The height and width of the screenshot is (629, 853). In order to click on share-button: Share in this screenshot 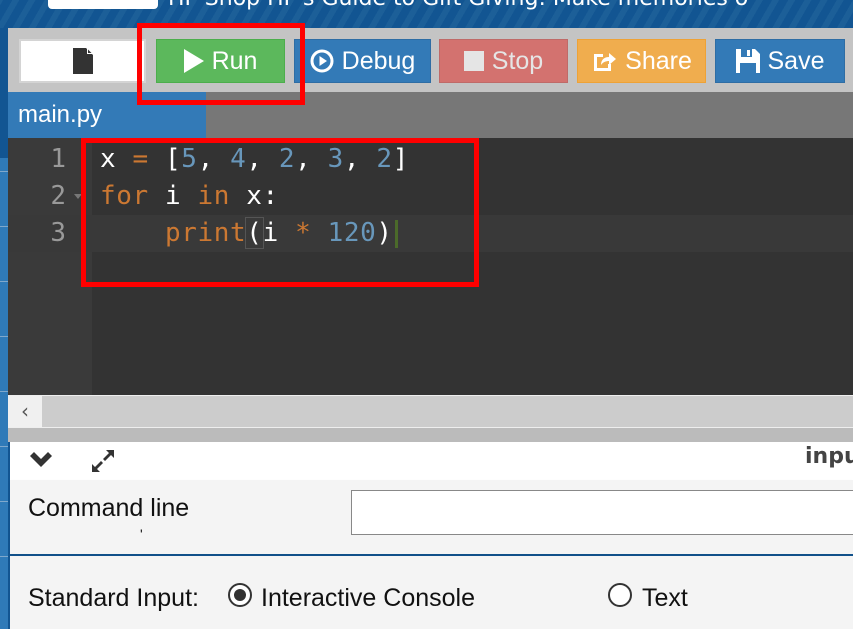, I will do `click(641, 61)`.